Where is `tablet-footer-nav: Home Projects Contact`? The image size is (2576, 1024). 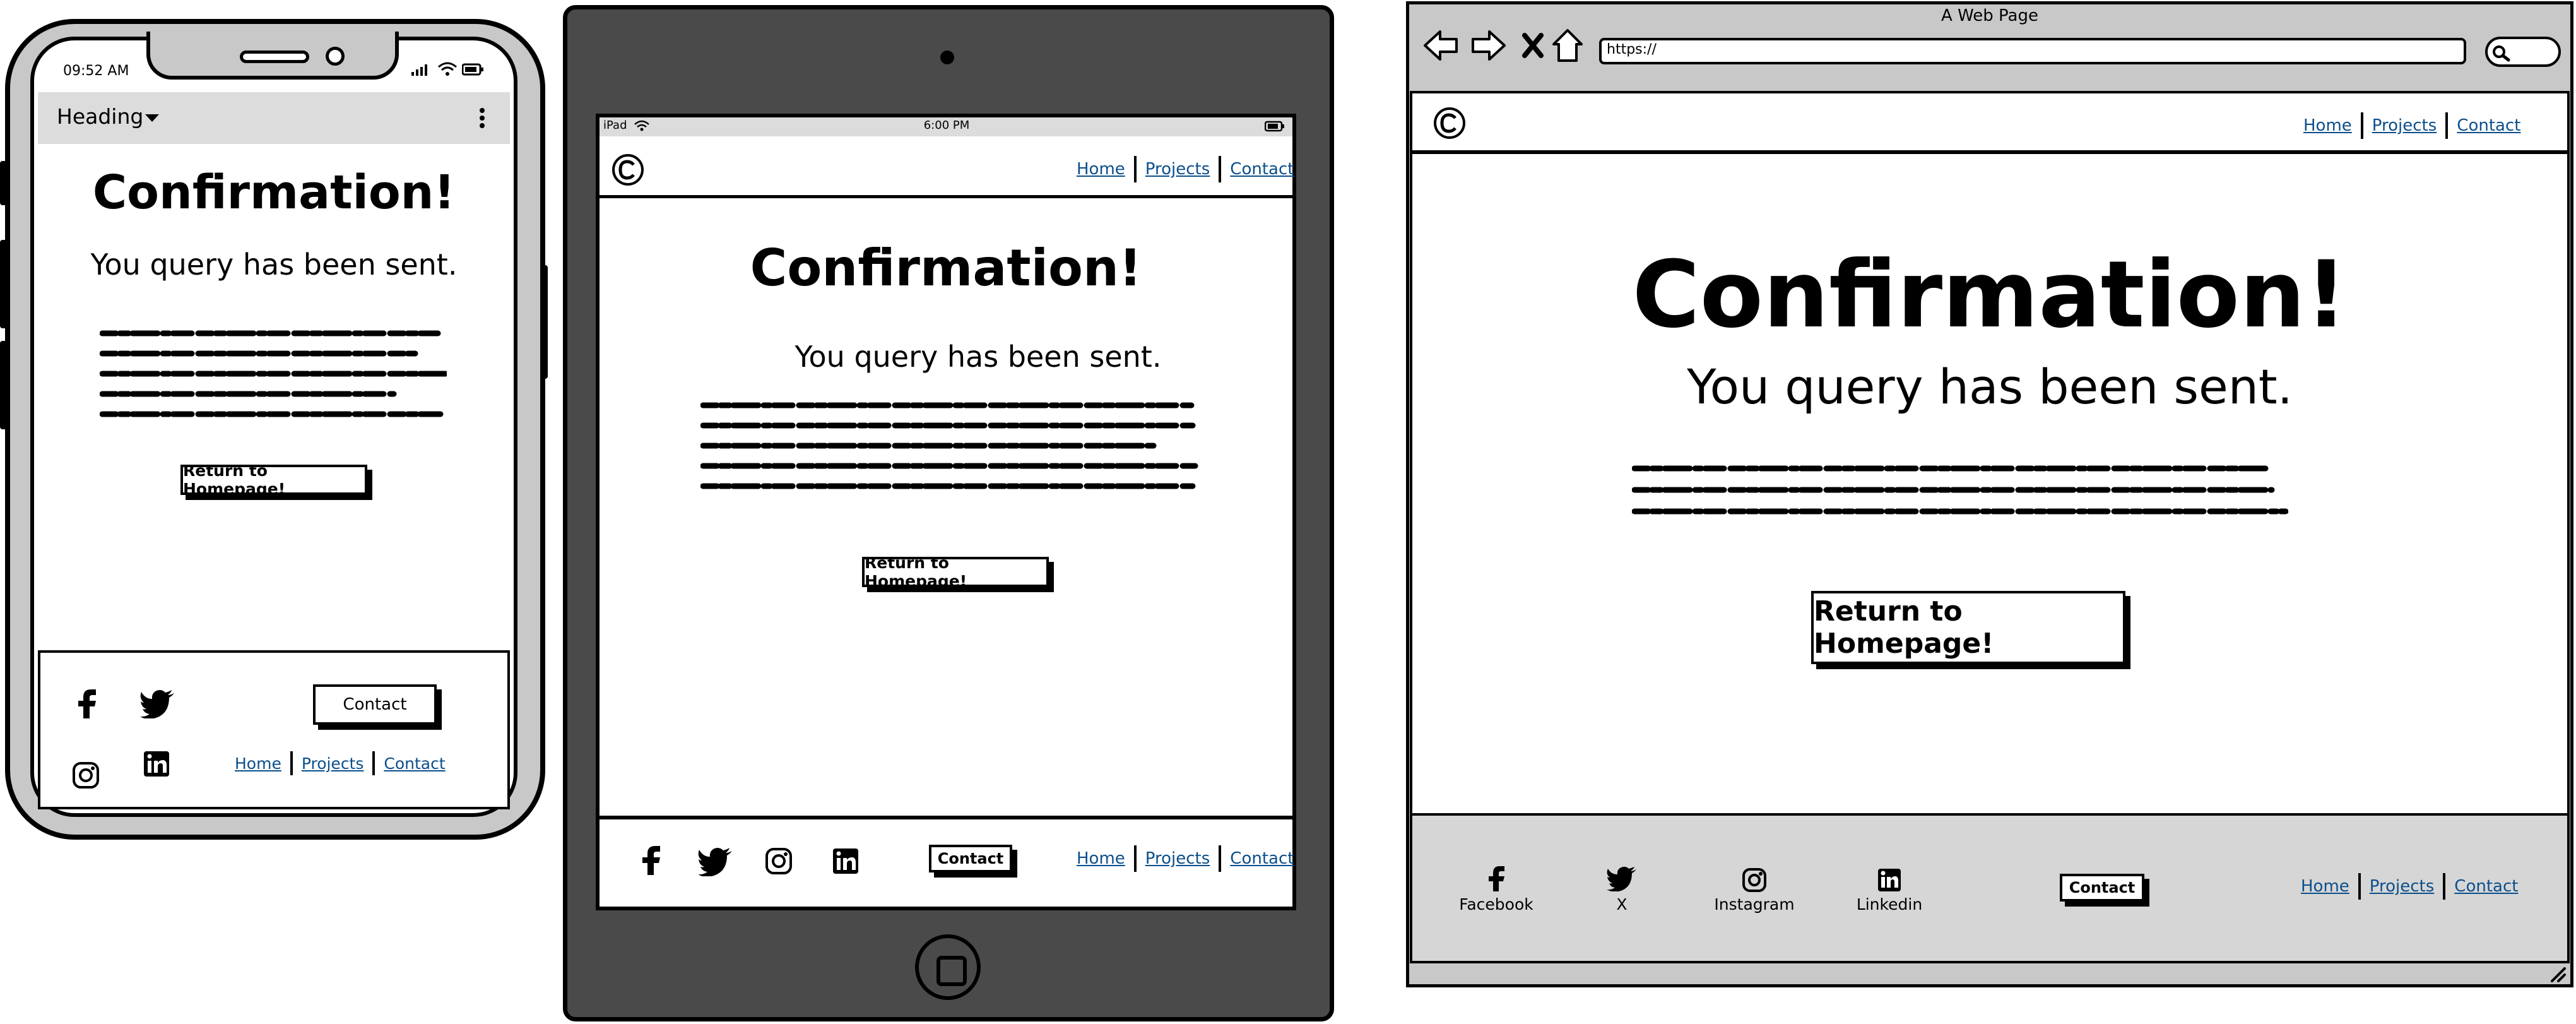
tablet-footer-nav: Home Projects Contact is located at coordinates (1186, 858).